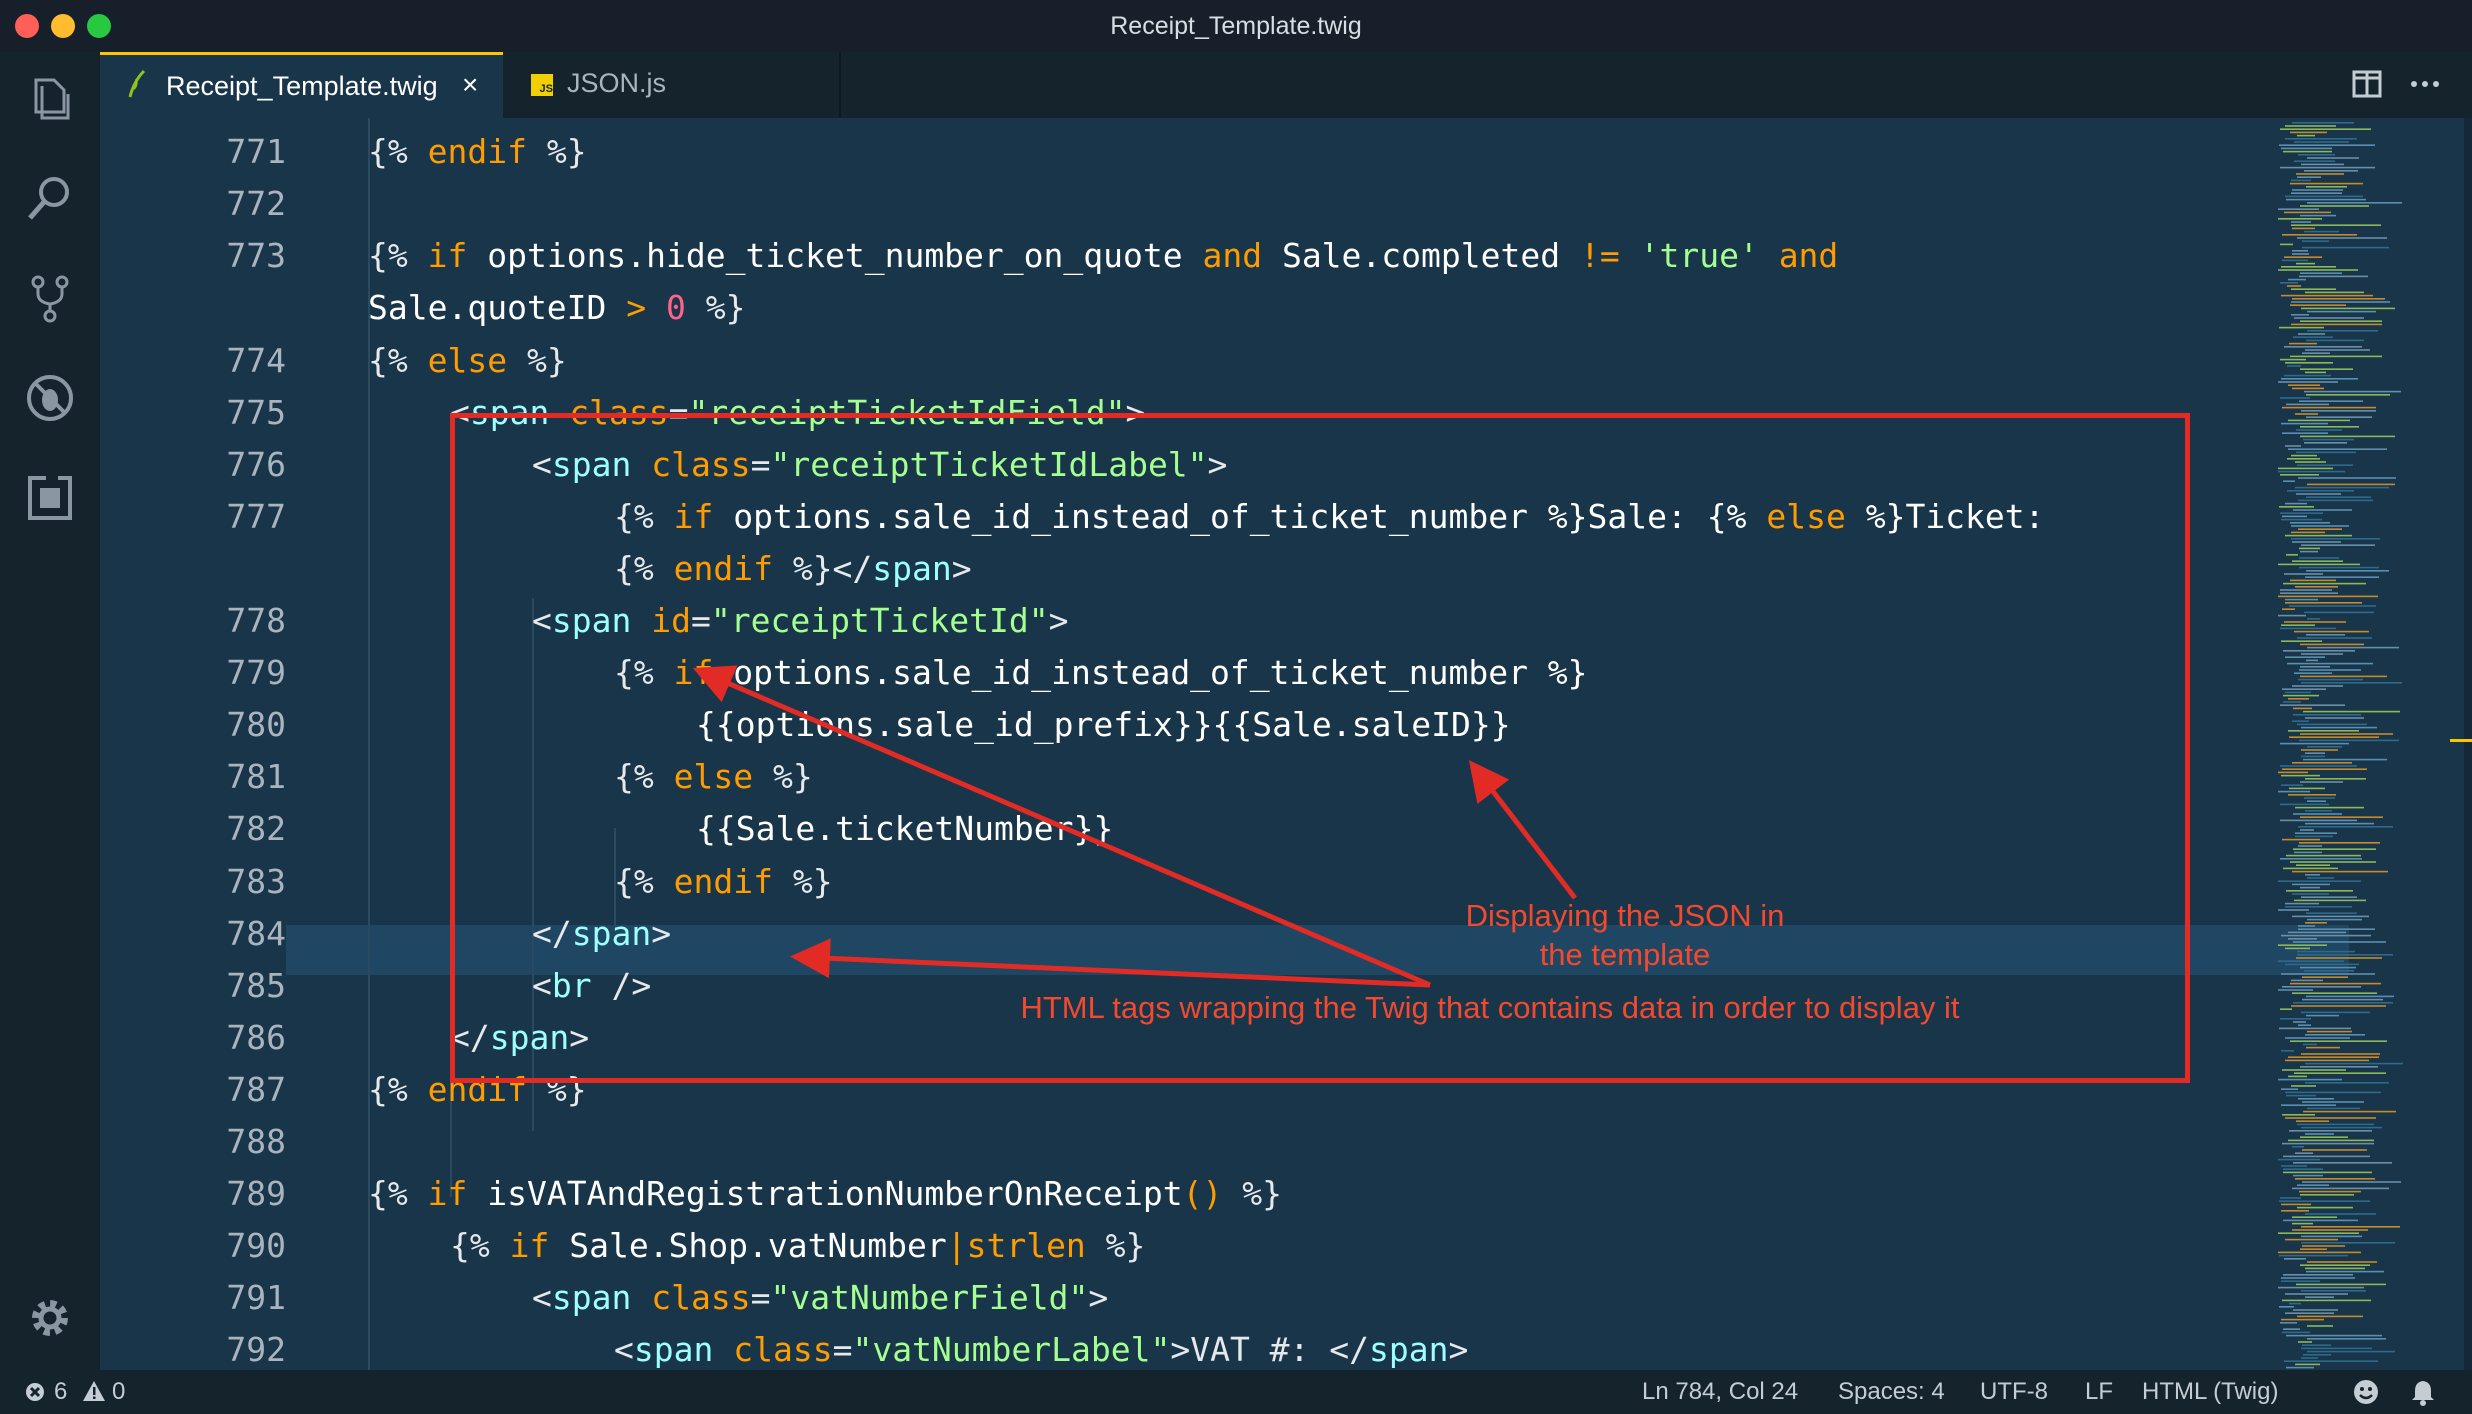 This screenshot has height=1414, width=2472. What do you see at coordinates (748, 1246) in the screenshot?
I see `code-token: Sale.Shop.vatNumber` at bounding box center [748, 1246].